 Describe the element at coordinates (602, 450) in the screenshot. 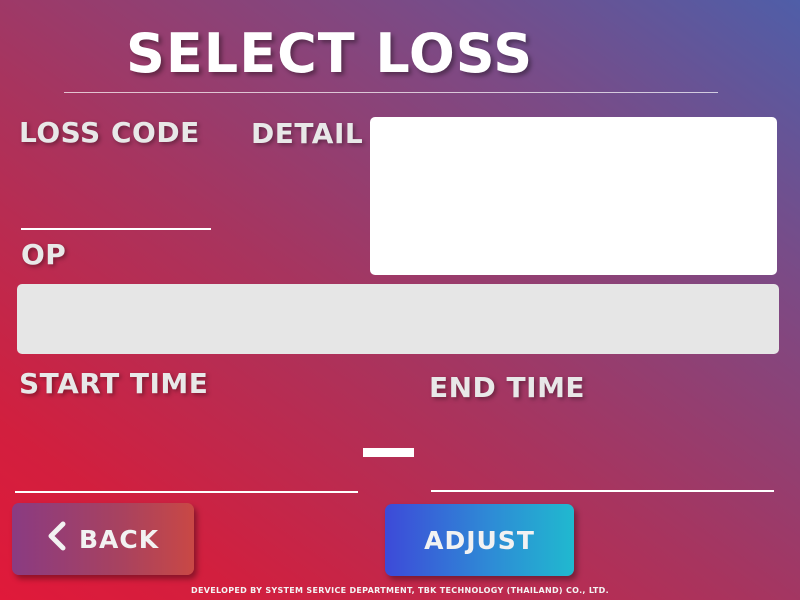

I see `end-time-field` at that location.